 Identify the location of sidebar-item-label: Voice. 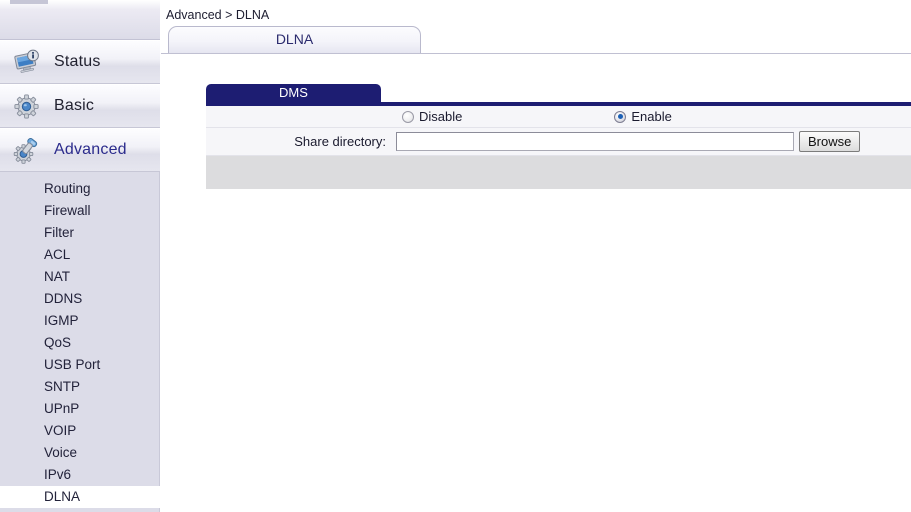
(61, 452).